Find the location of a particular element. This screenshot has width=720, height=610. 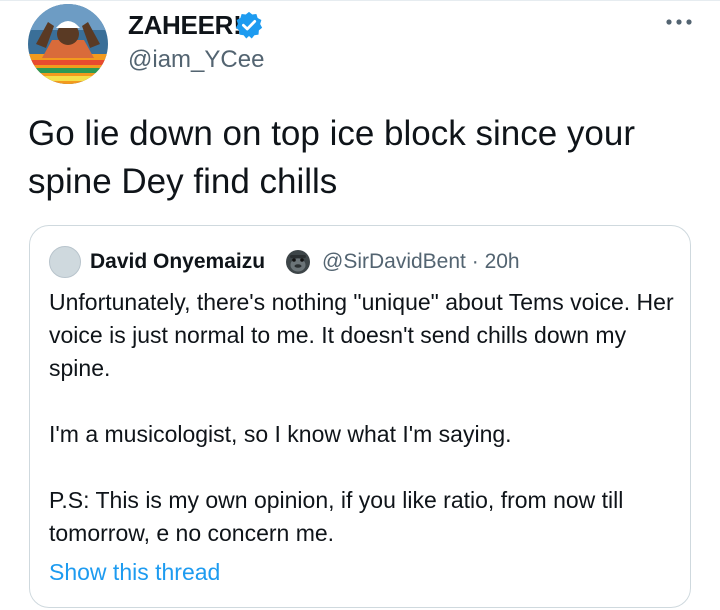

quoted-author-handle: @SirDavidBent is located at coordinates (394, 261).